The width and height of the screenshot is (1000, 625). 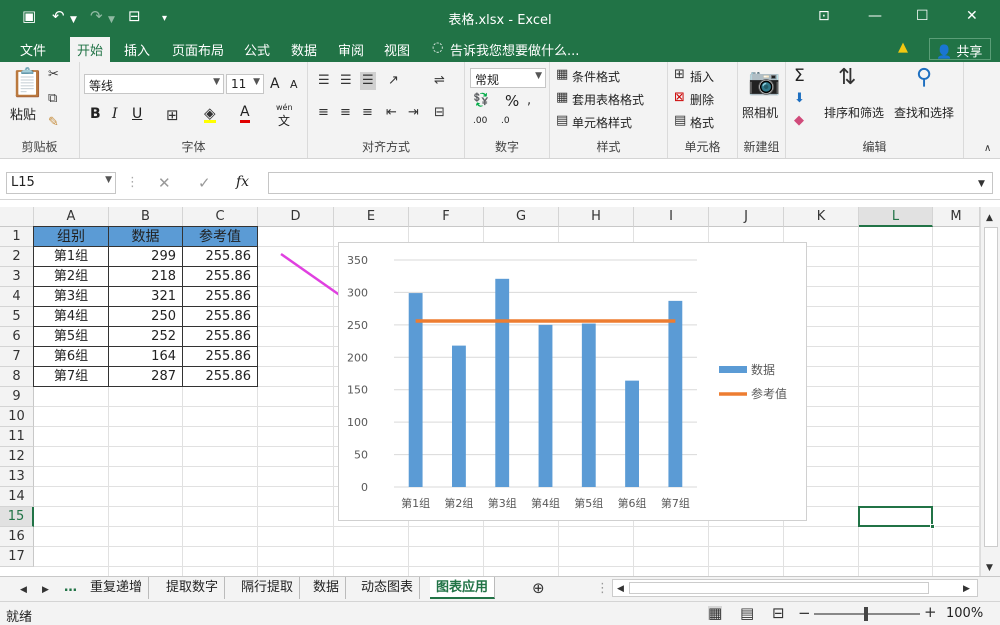 What do you see at coordinates (245, 114) in the screenshot?
I see `font-color-icon: A` at bounding box center [245, 114].